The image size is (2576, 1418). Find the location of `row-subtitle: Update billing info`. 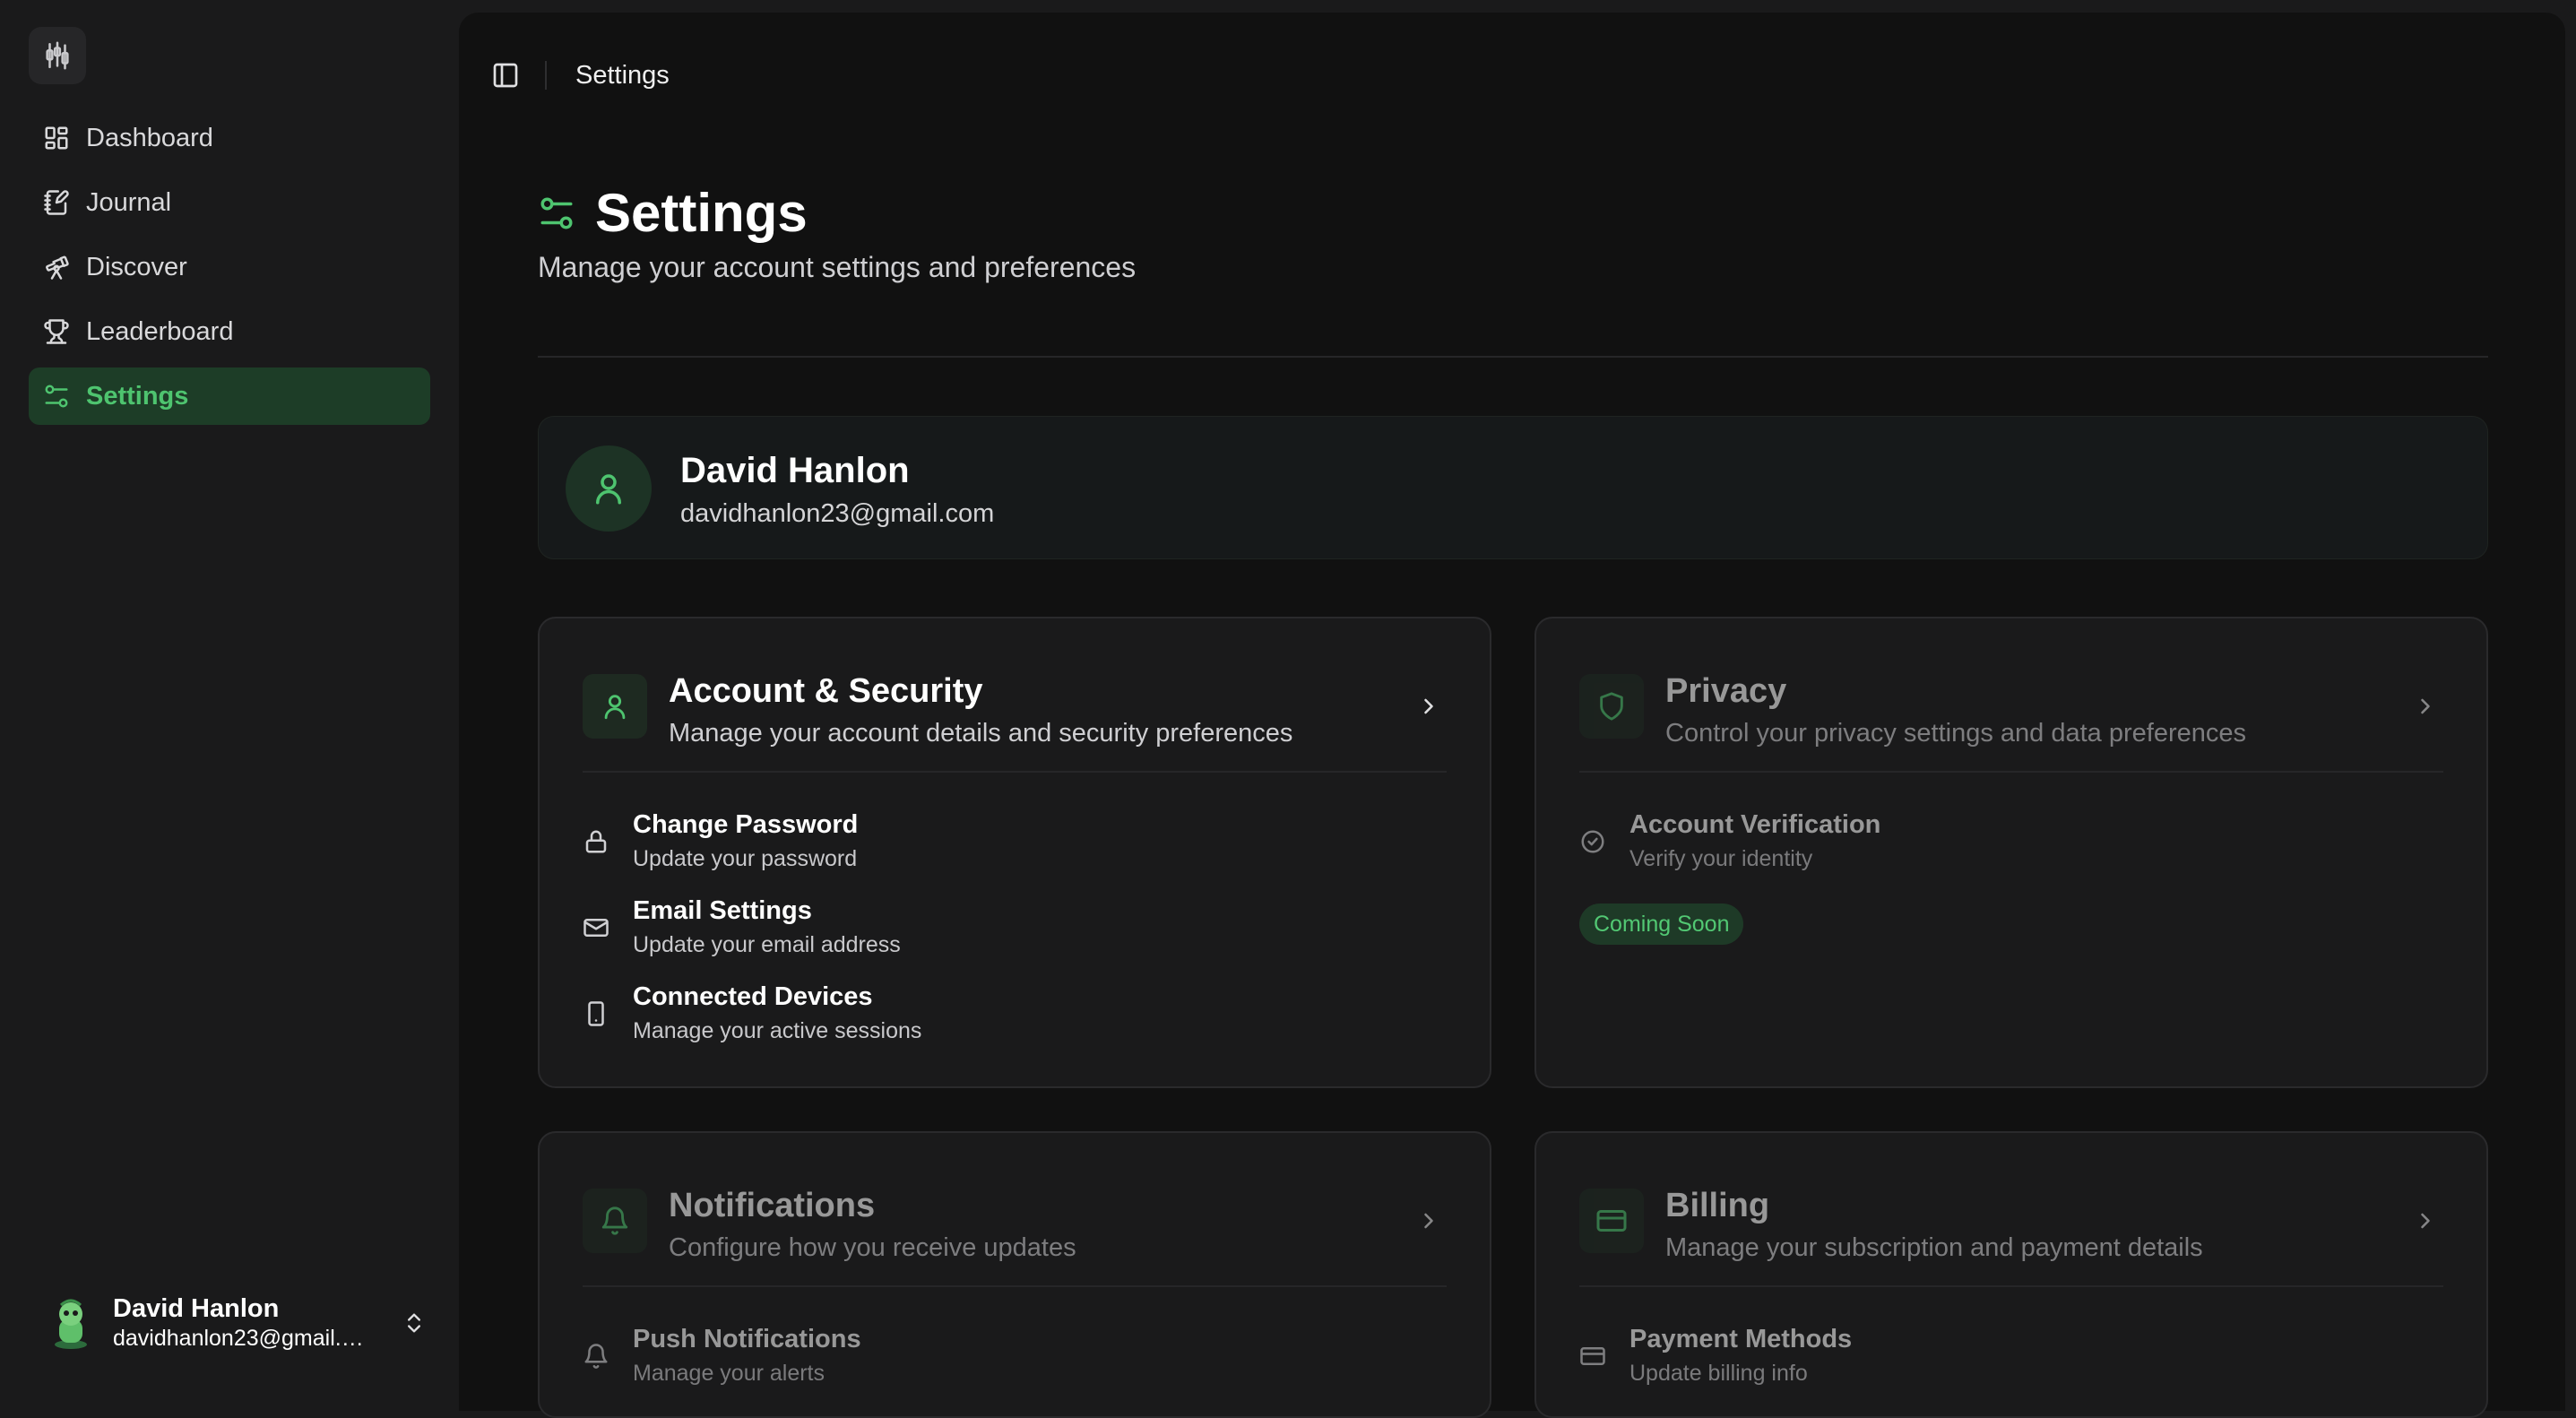

row-subtitle: Update billing info is located at coordinates (1718, 1373).